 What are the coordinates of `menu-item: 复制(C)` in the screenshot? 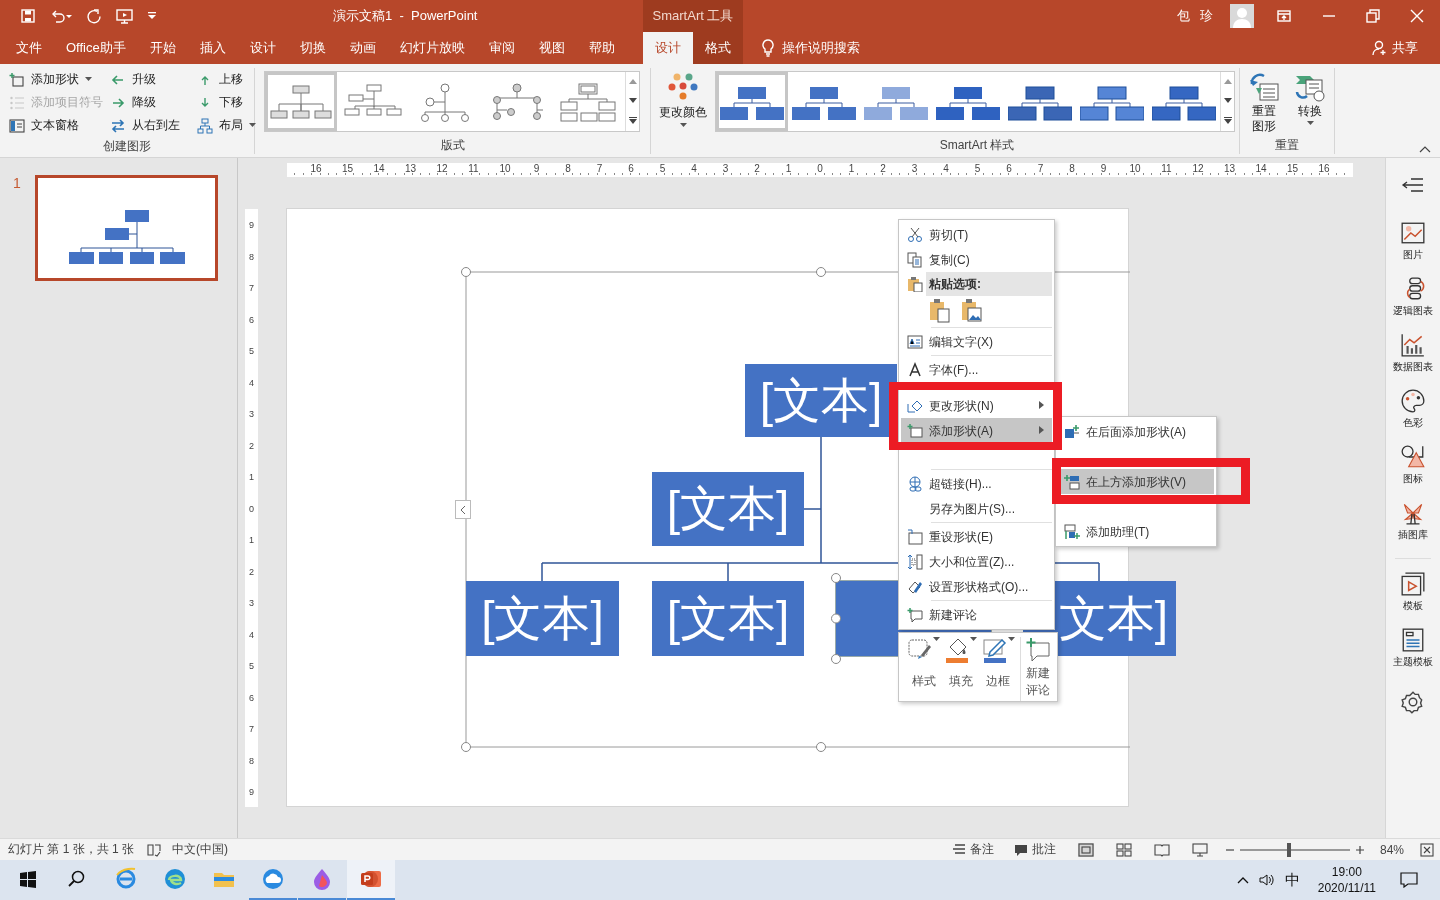 It's located at (976, 259).